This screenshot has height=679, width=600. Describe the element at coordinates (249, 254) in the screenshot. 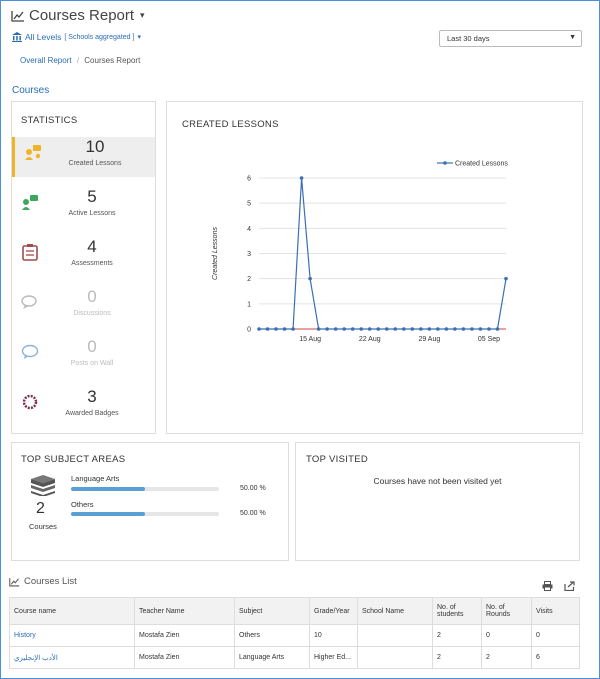

I see `y-tick-label: 3` at that location.